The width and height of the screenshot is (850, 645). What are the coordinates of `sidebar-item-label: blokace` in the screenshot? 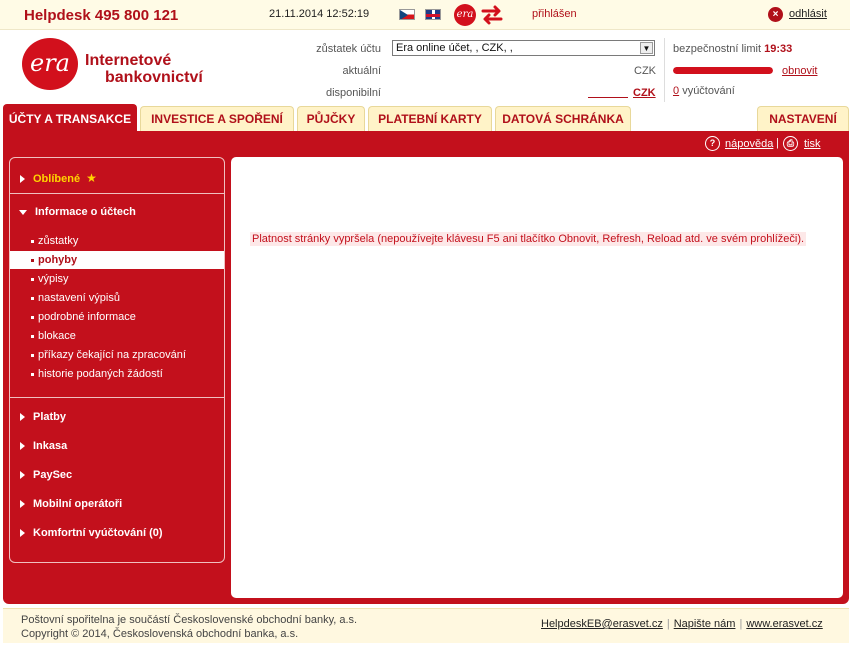 It's located at (57, 336).